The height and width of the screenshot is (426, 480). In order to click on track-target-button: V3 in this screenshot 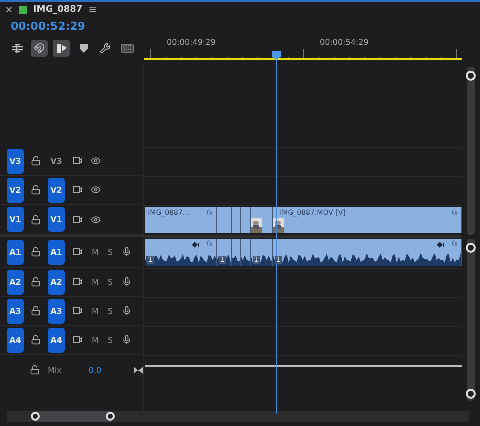, I will do `click(56, 161)`.